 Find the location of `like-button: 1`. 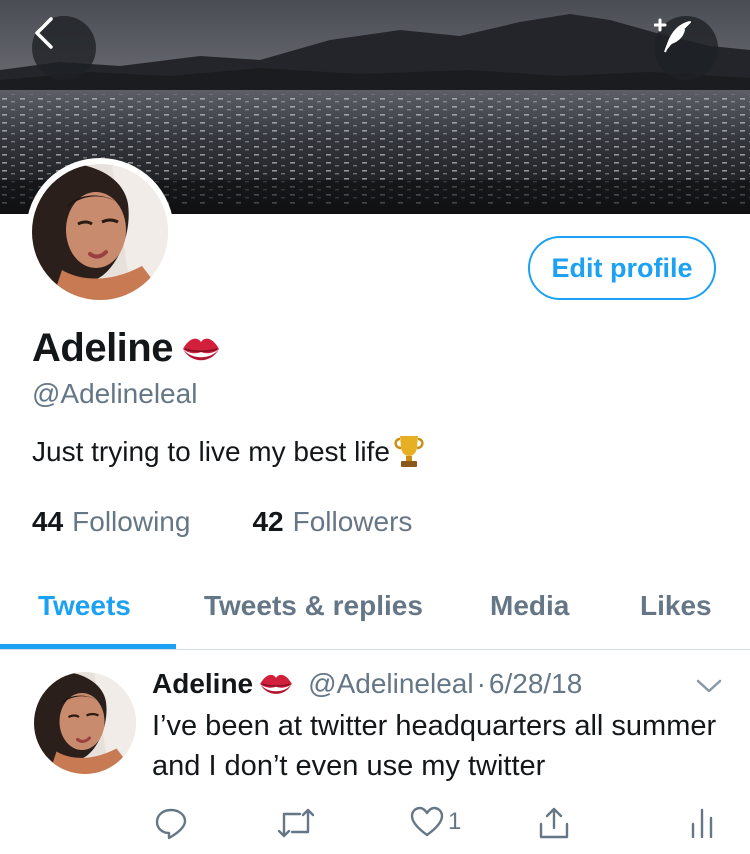

like-button: 1 is located at coordinates (435, 822).